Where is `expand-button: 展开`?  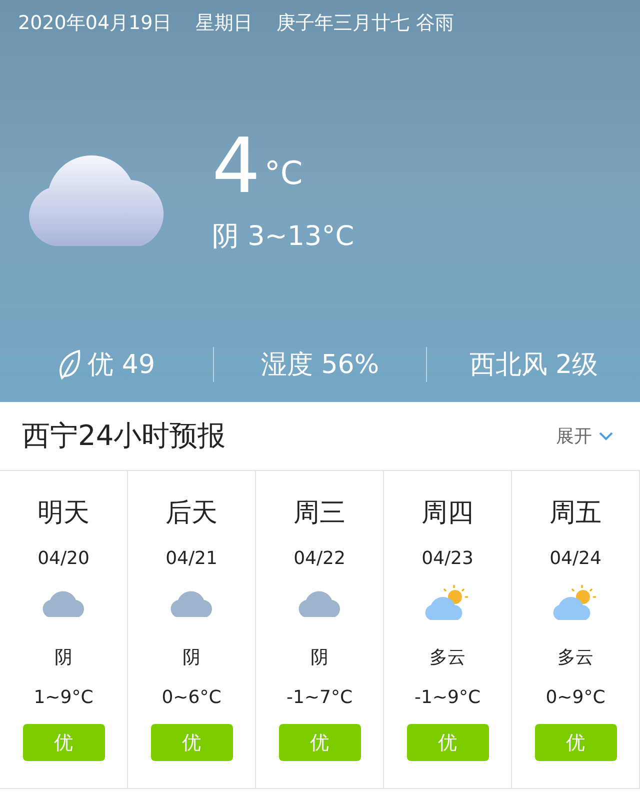 expand-button: 展开 is located at coordinates (585, 436).